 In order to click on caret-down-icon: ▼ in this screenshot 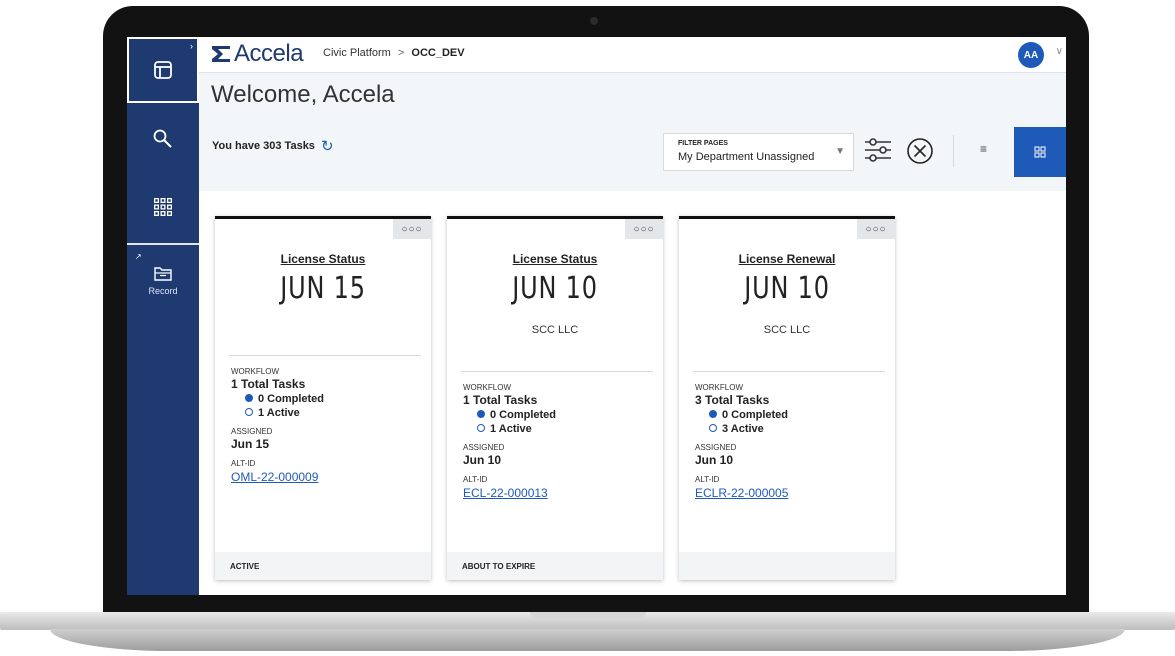, I will do `click(840, 151)`.